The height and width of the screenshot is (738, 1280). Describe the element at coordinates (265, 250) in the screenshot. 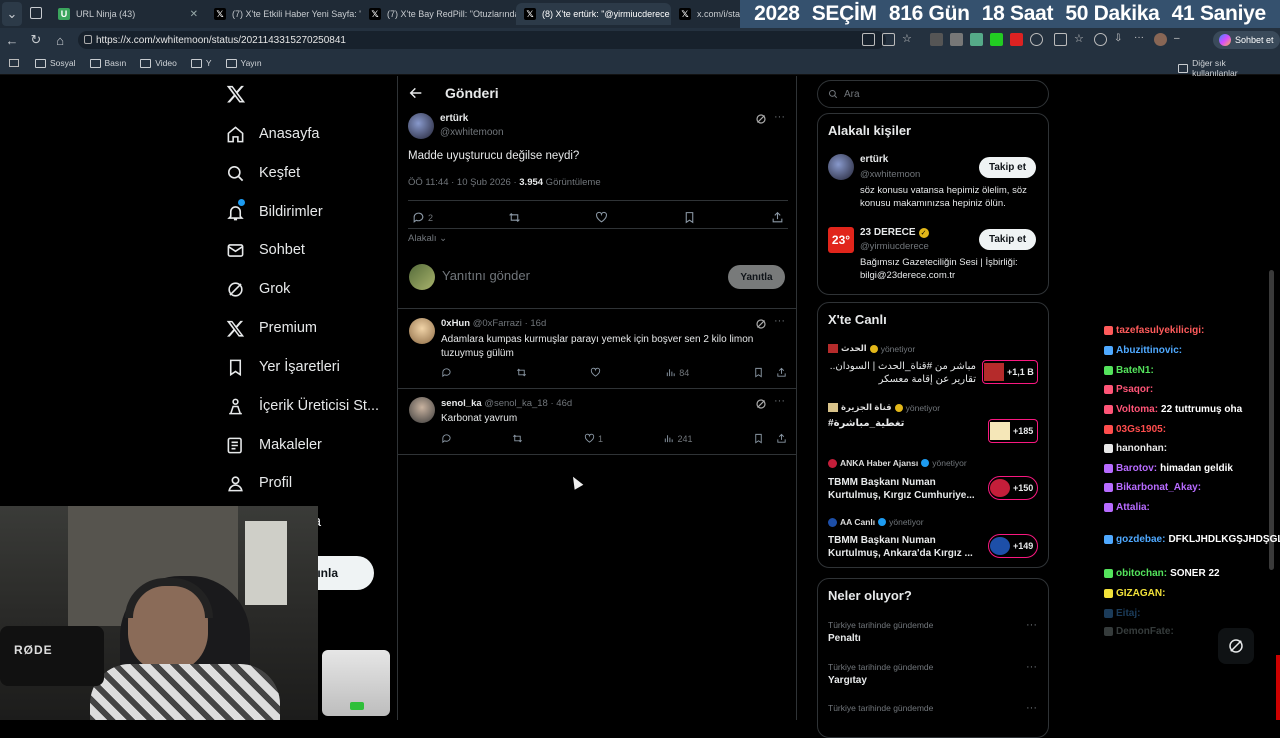

I see `nav-messages: Sohbet` at that location.